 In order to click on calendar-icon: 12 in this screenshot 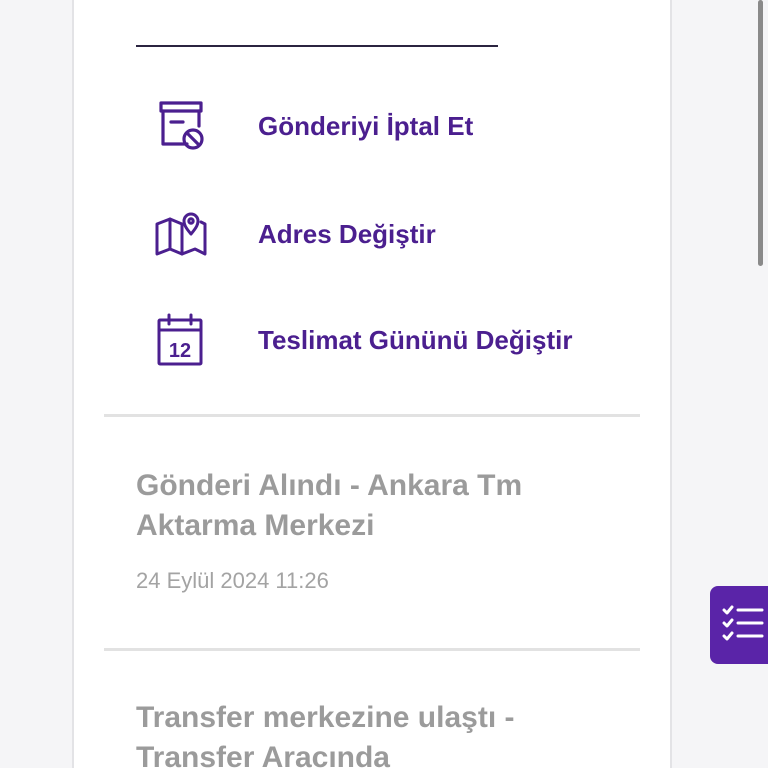, I will do `click(180, 340)`.